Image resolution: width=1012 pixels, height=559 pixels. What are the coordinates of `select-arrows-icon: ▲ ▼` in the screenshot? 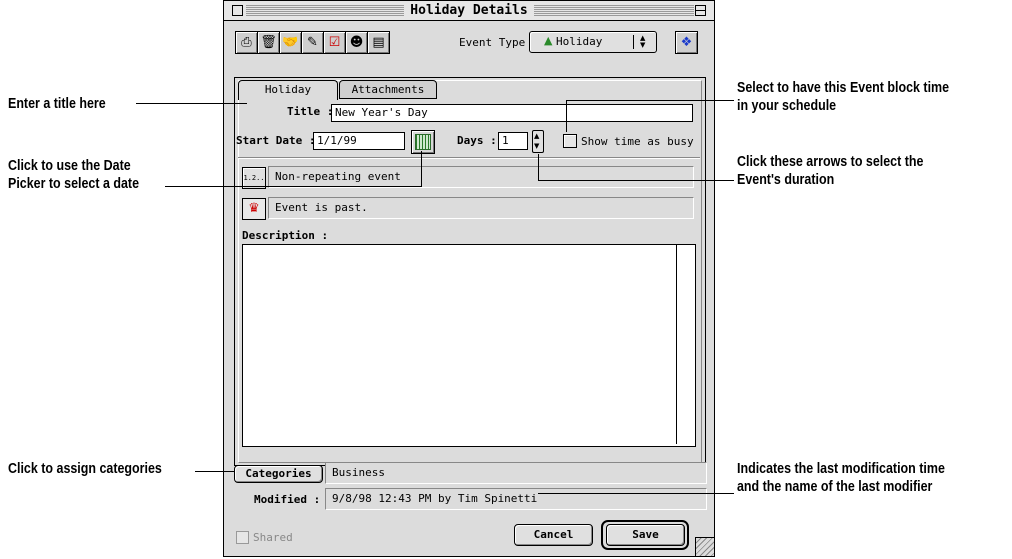 It's located at (642, 41).